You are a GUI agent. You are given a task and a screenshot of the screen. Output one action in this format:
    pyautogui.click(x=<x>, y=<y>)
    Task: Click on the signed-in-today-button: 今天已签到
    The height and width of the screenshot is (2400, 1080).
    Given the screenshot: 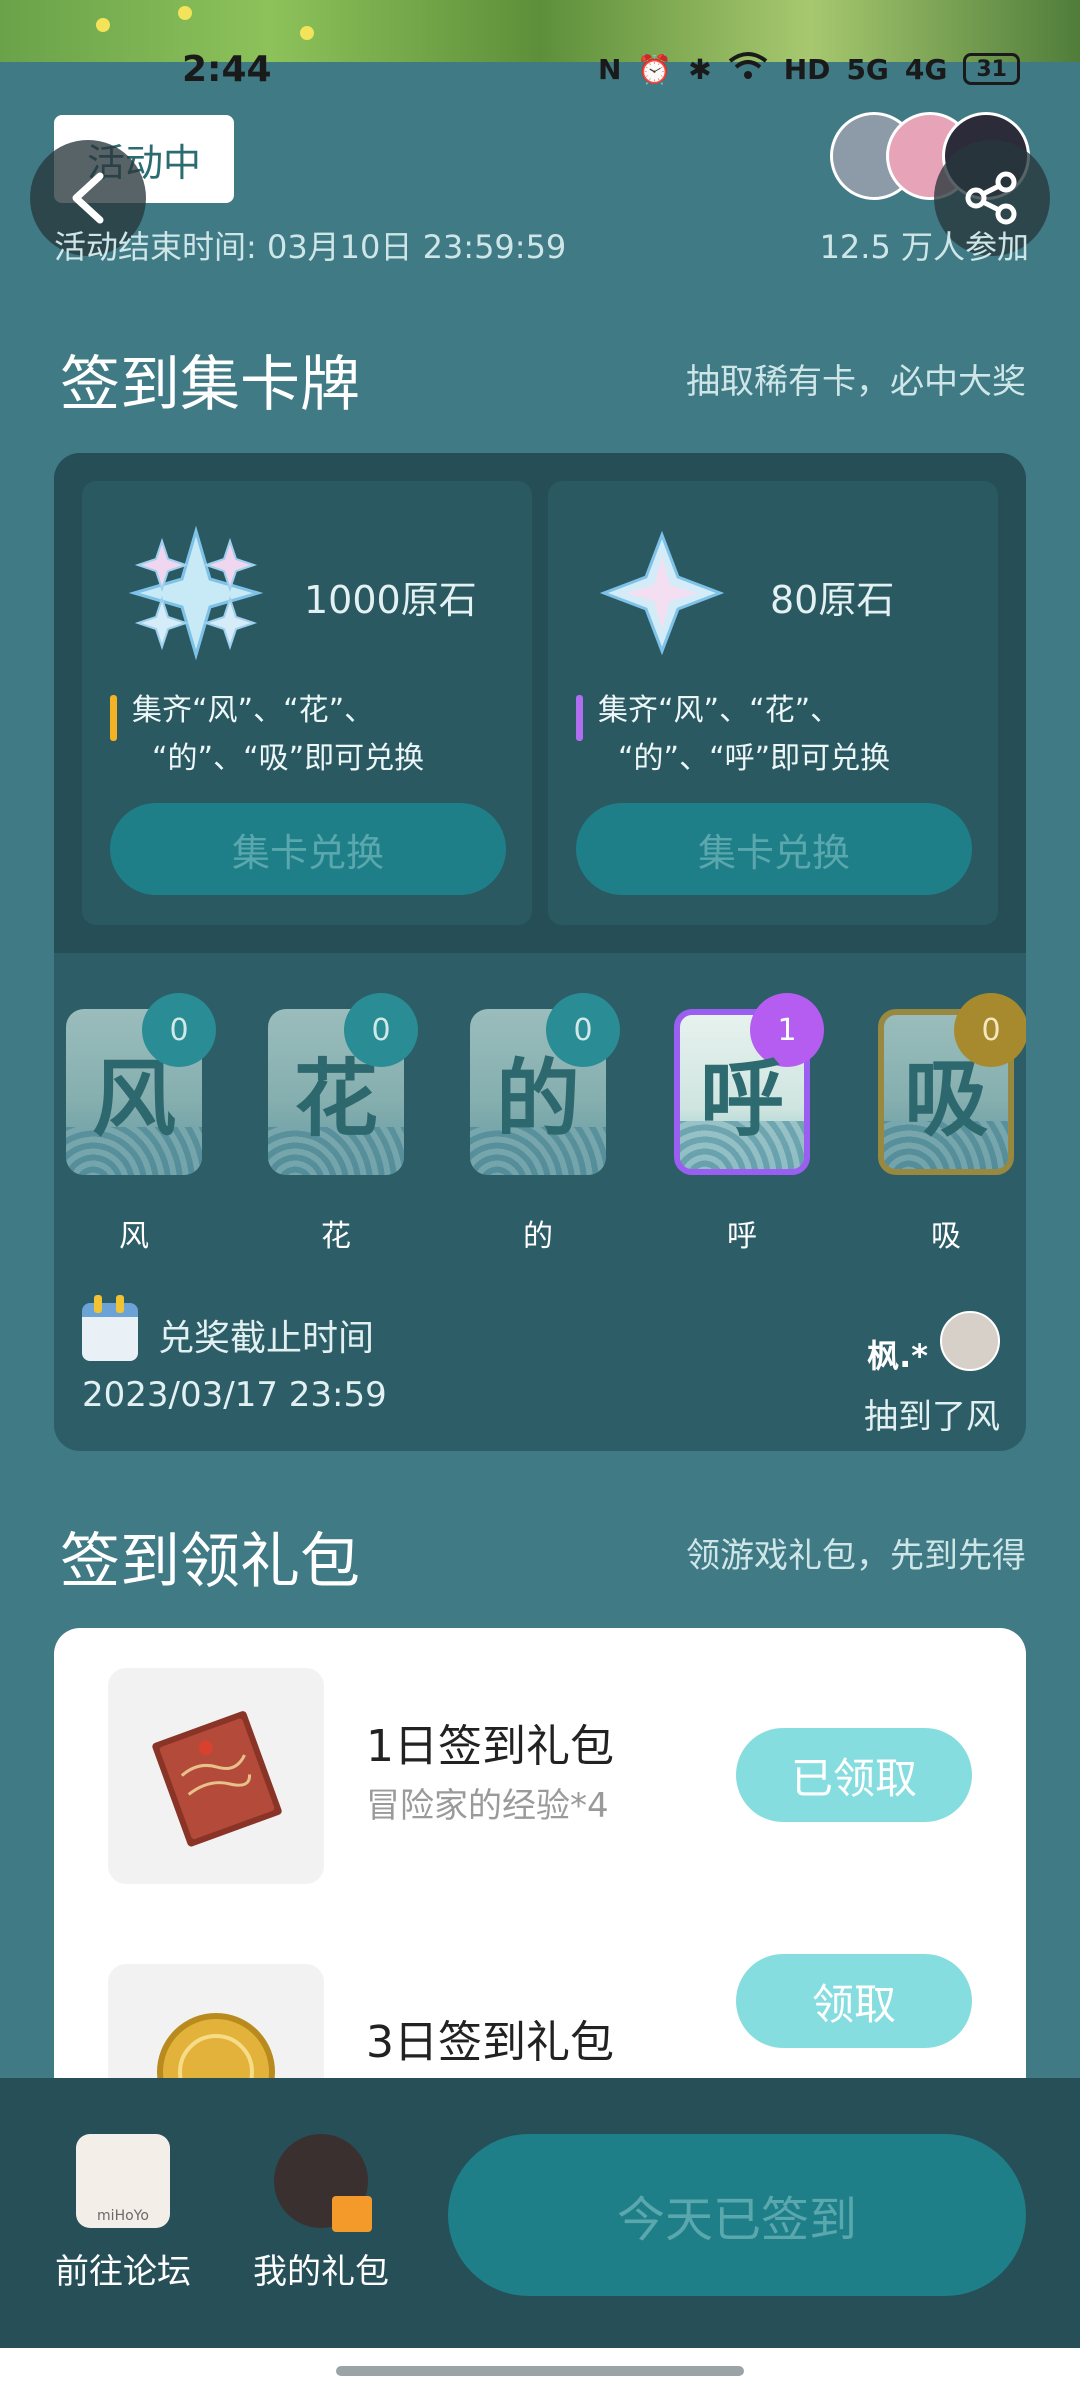 What is the action you would take?
    pyautogui.click(x=737, y=2215)
    